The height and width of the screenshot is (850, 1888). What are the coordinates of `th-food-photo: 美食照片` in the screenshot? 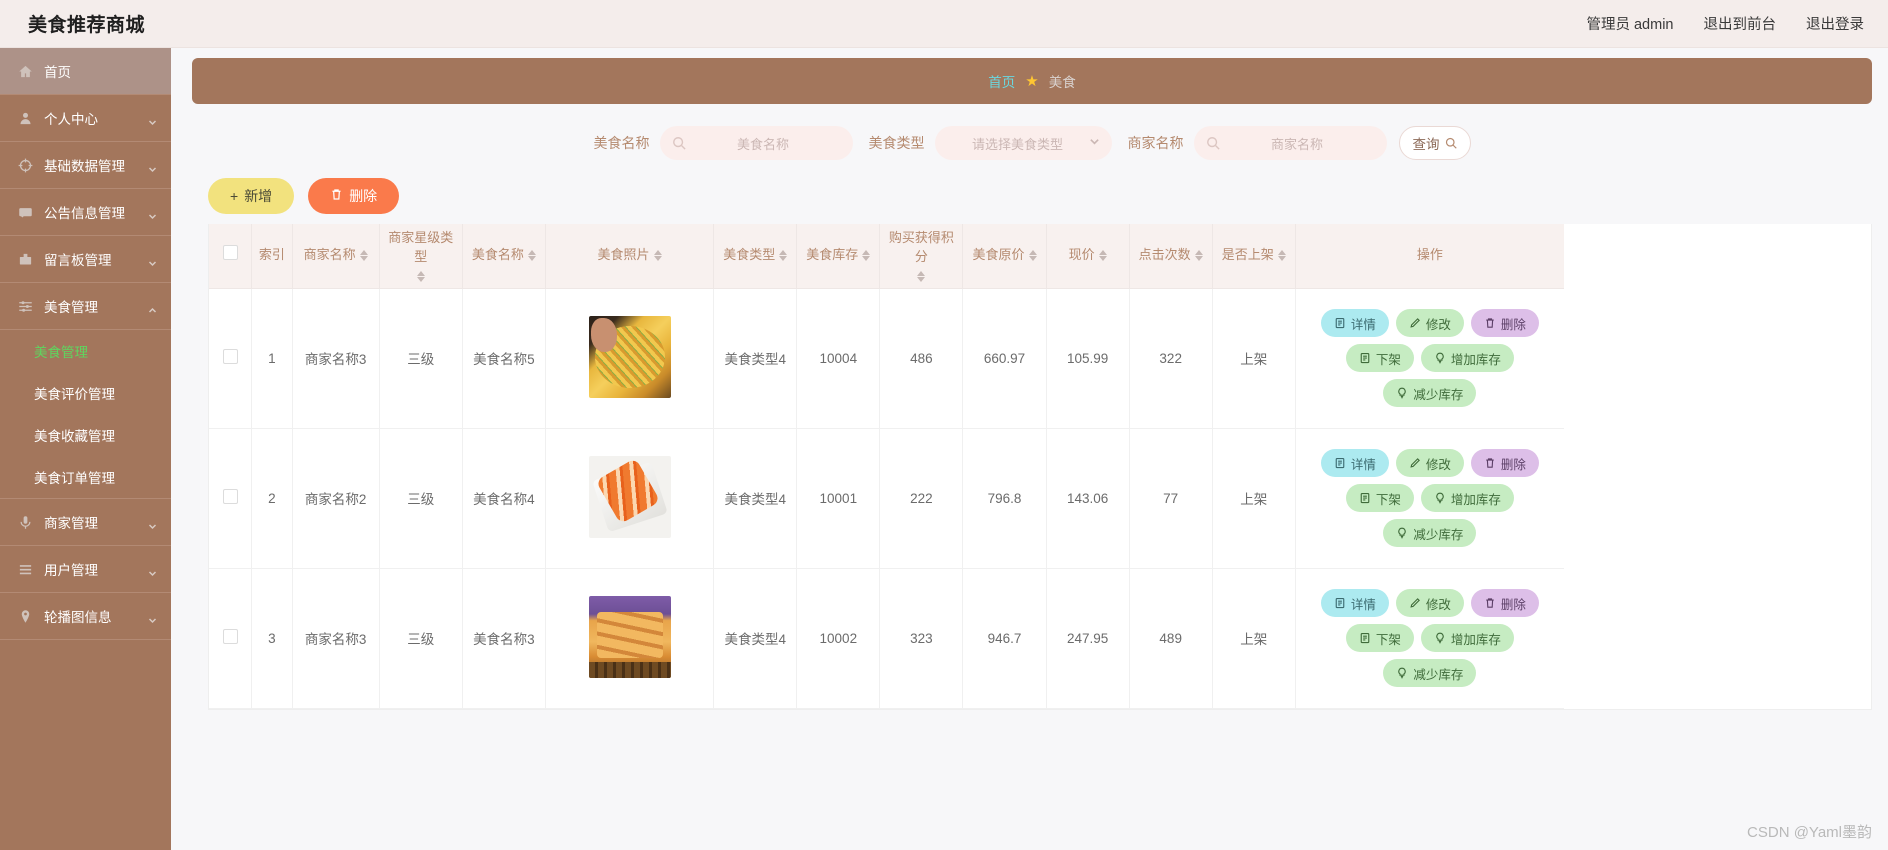 It's located at (630, 256).